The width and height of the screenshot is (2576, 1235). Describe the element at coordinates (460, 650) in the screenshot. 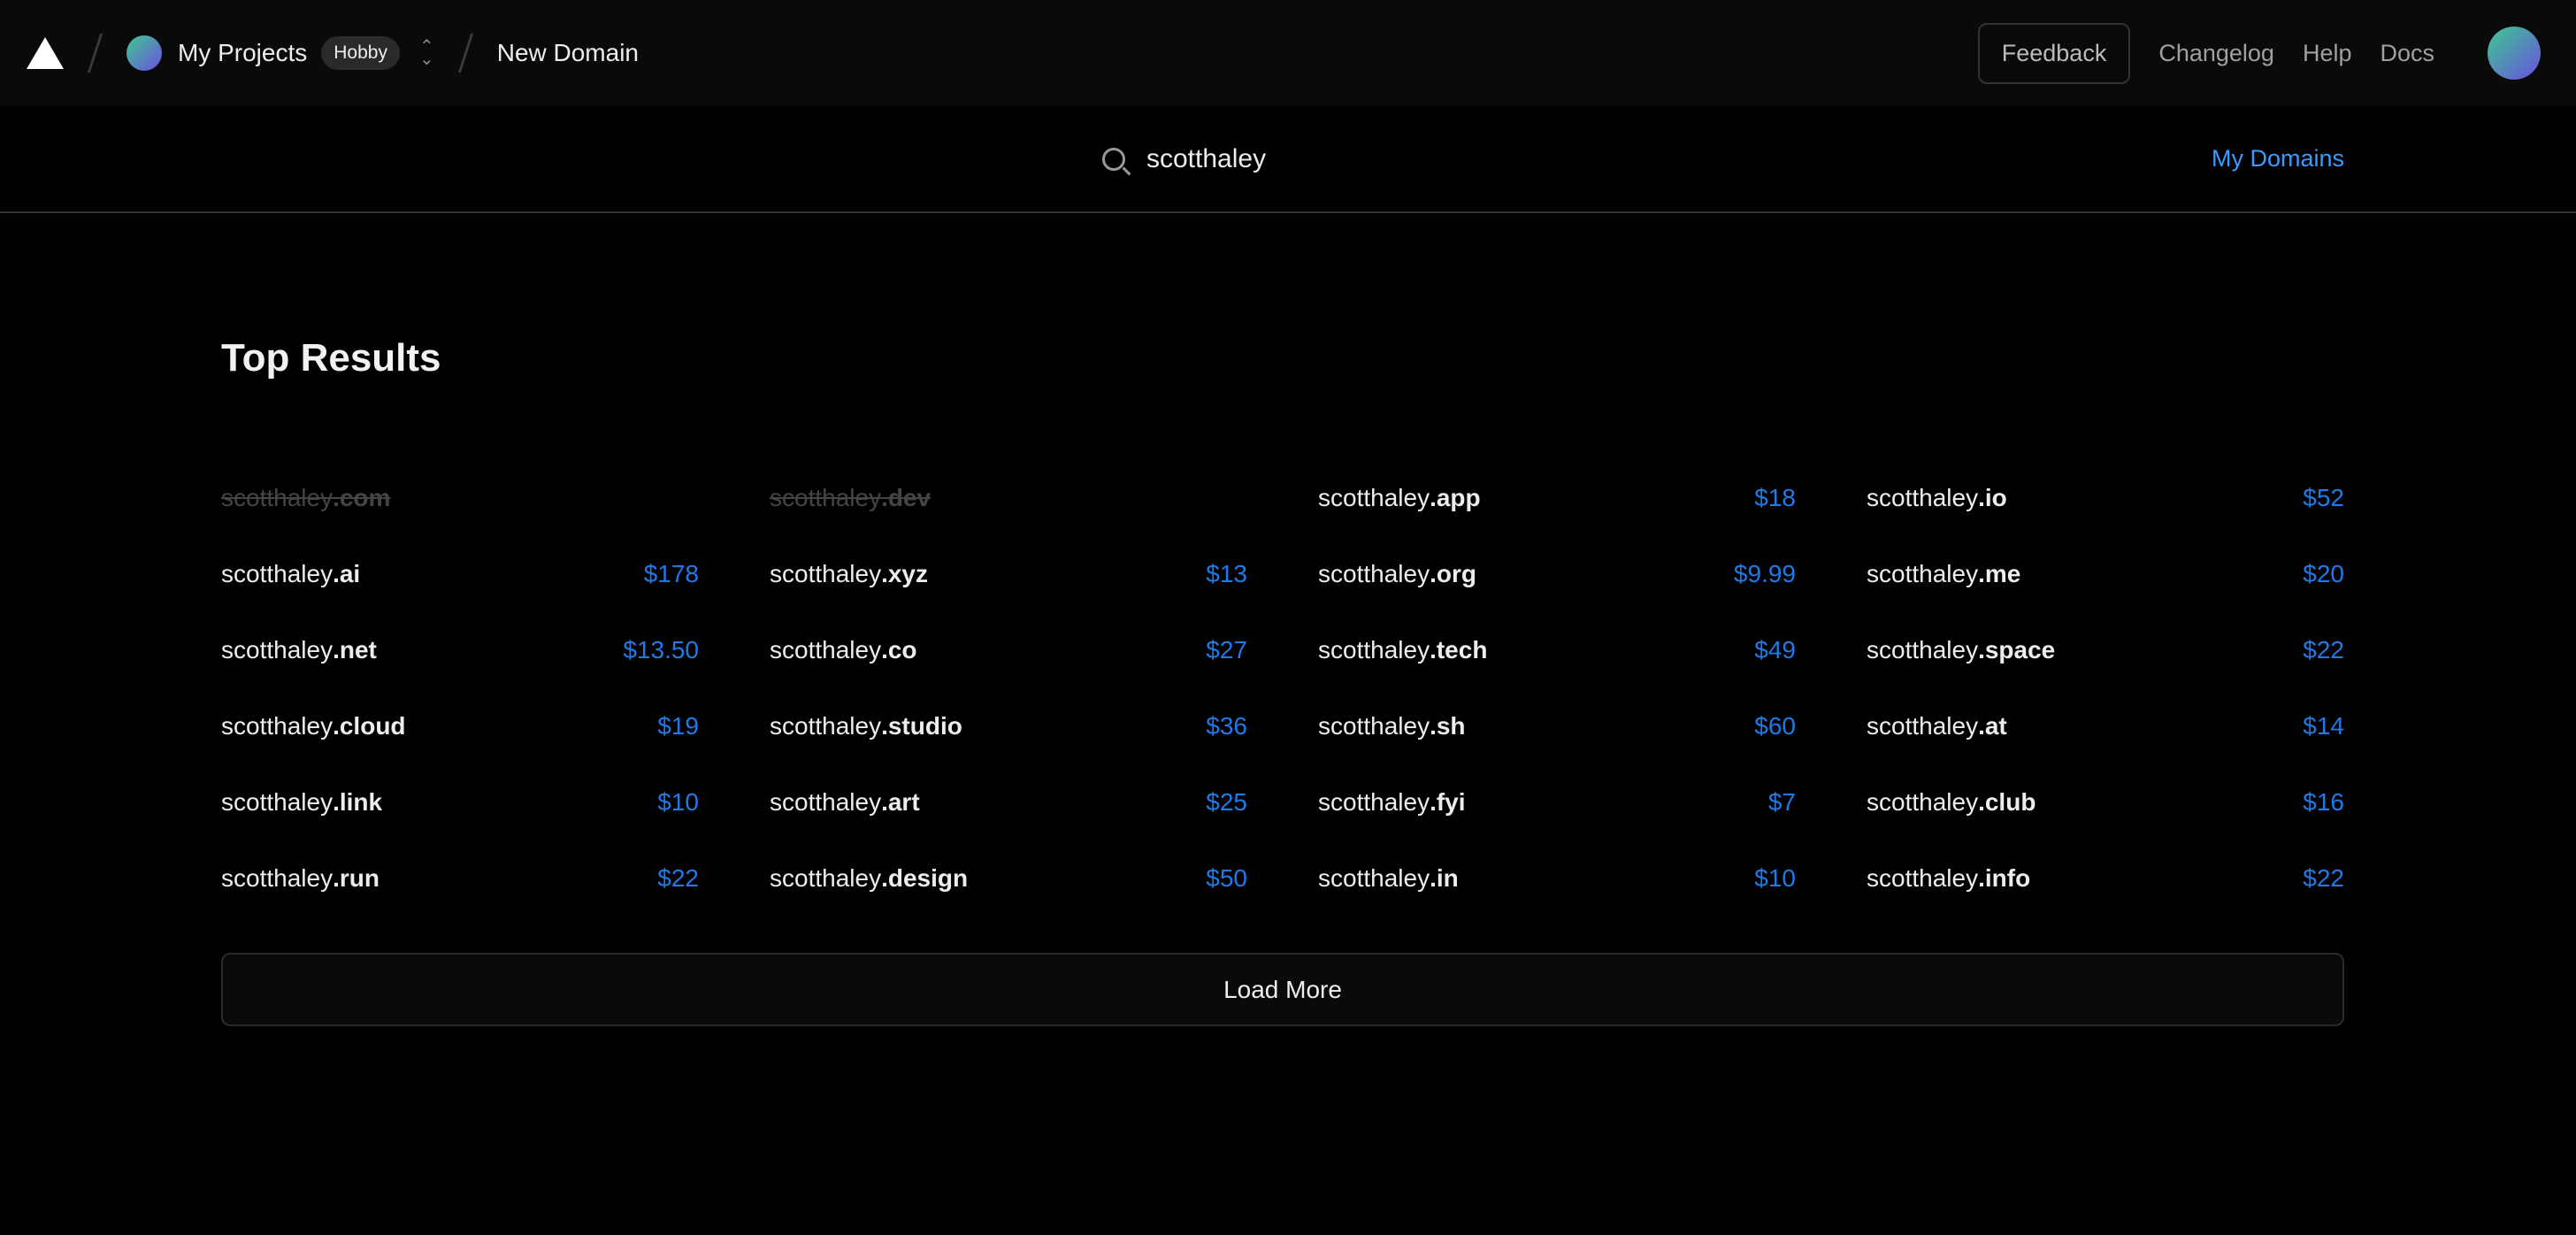

I see `domain-result: scotthaley.net $13.50` at that location.